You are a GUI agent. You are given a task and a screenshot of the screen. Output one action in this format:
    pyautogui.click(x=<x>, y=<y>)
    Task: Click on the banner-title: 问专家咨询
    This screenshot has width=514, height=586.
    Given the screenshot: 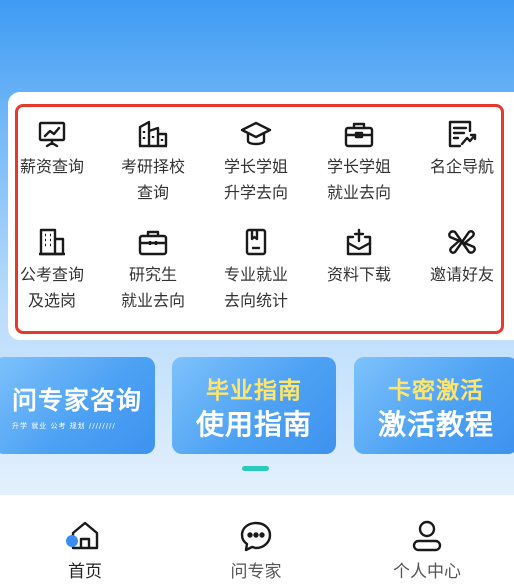 What is the action you would take?
    pyautogui.click(x=77, y=400)
    